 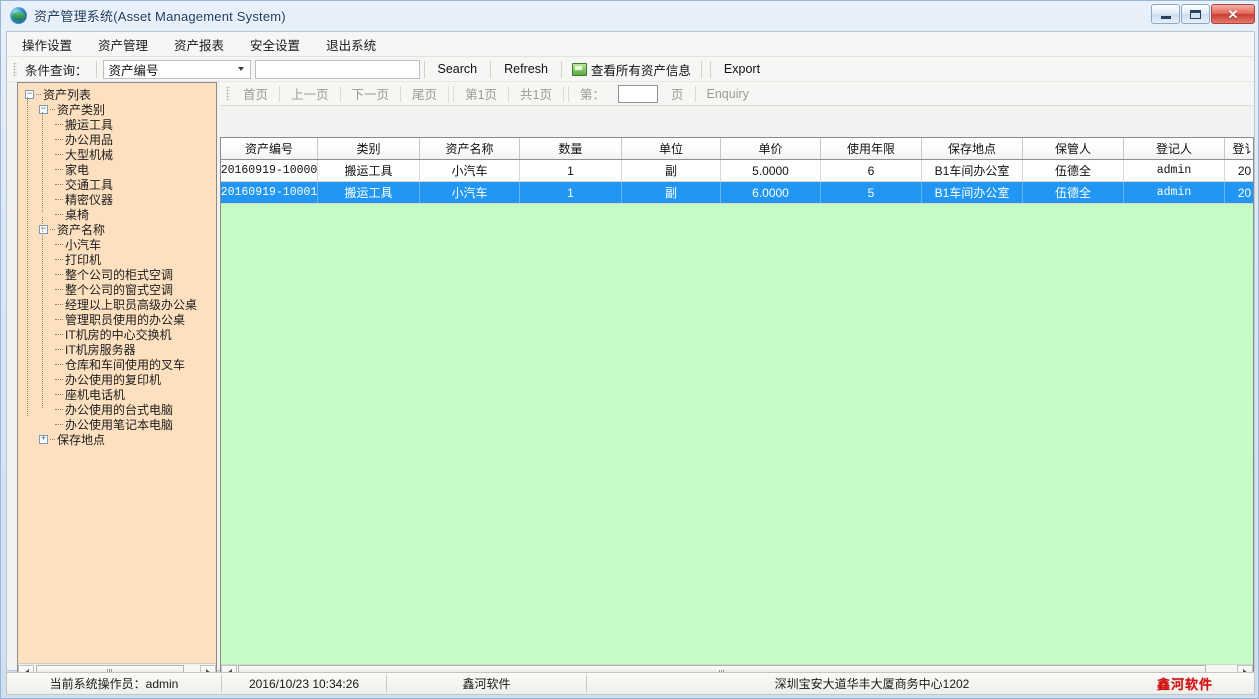 What do you see at coordinates (872, 684) in the screenshot?
I see `status-address: 深圳宝安大道华丰大厦商务中心1202` at bounding box center [872, 684].